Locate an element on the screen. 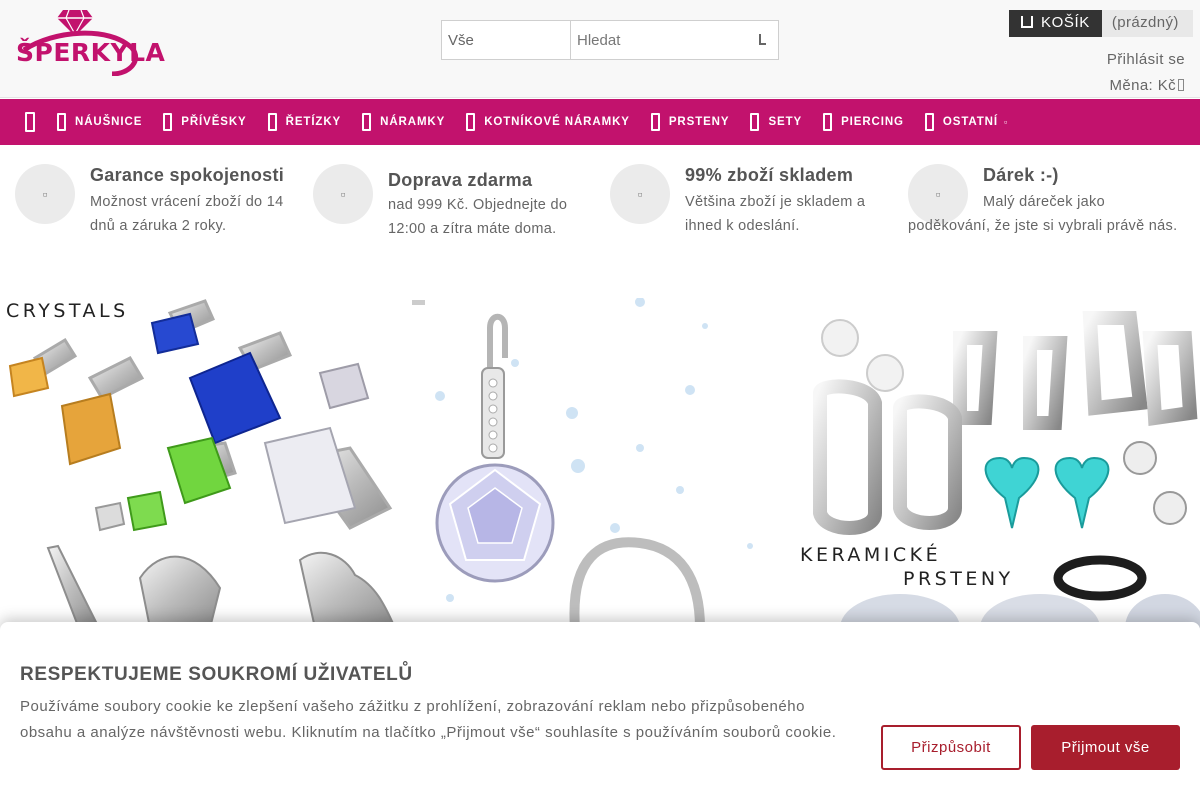 This screenshot has width=1200, height=800. banner-zircon is located at coordinates (600, 463).